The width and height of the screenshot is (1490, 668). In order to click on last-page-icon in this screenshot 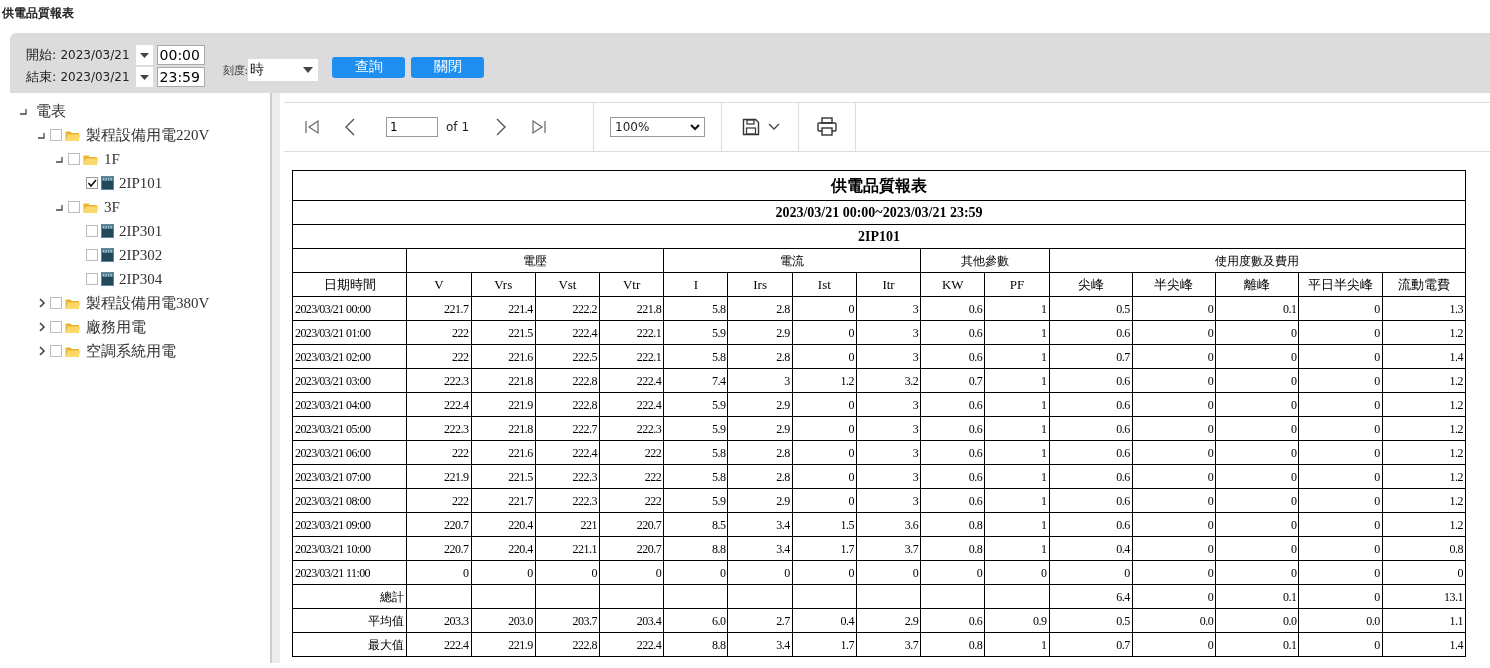, I will do `click(539, 127)`.